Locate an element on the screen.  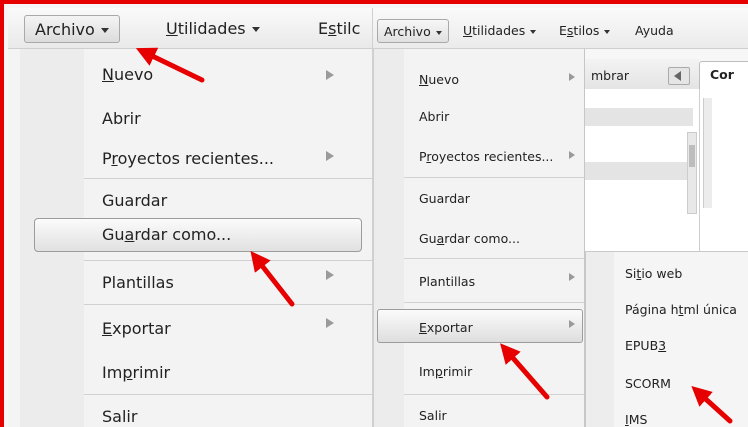
item-label: Plantillas is located at coordinates (447, 281).